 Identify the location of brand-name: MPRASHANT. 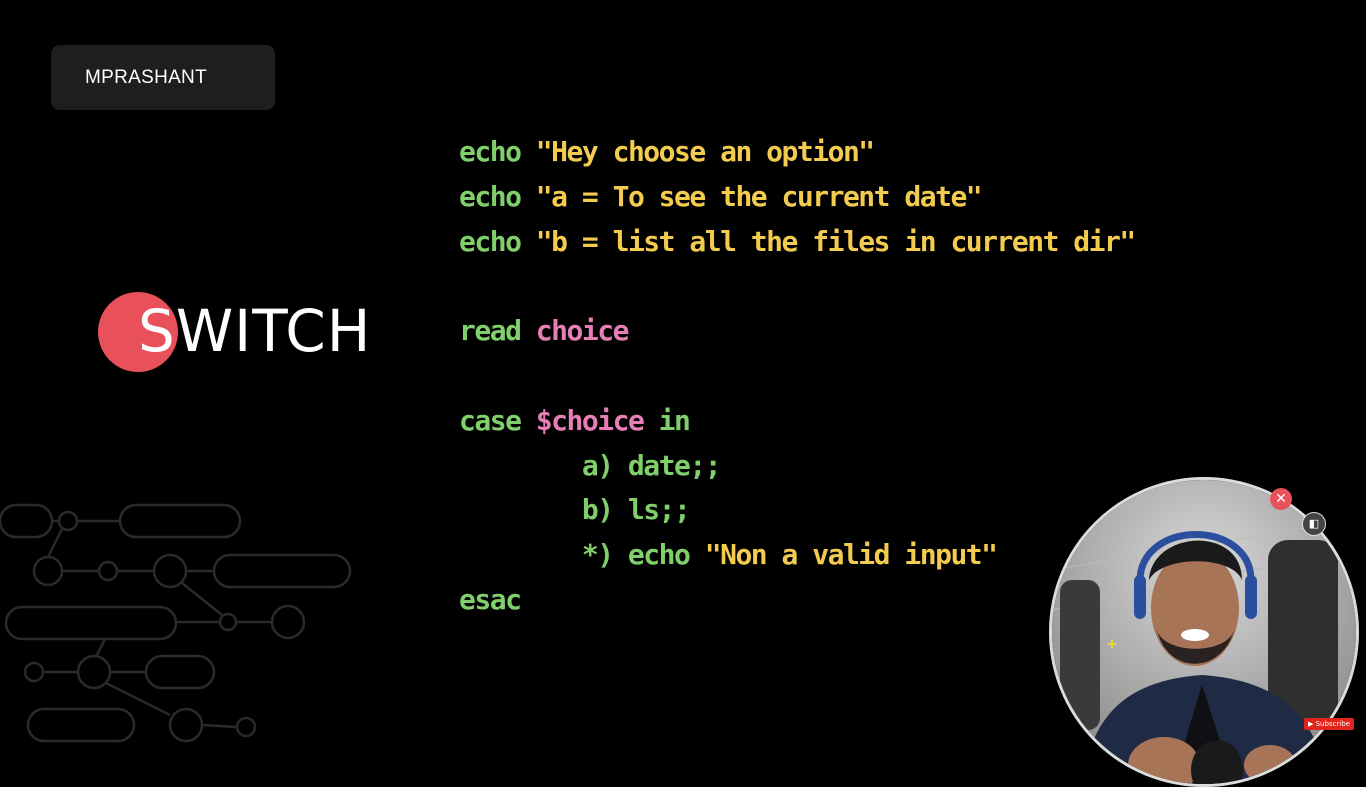
(146, 77).